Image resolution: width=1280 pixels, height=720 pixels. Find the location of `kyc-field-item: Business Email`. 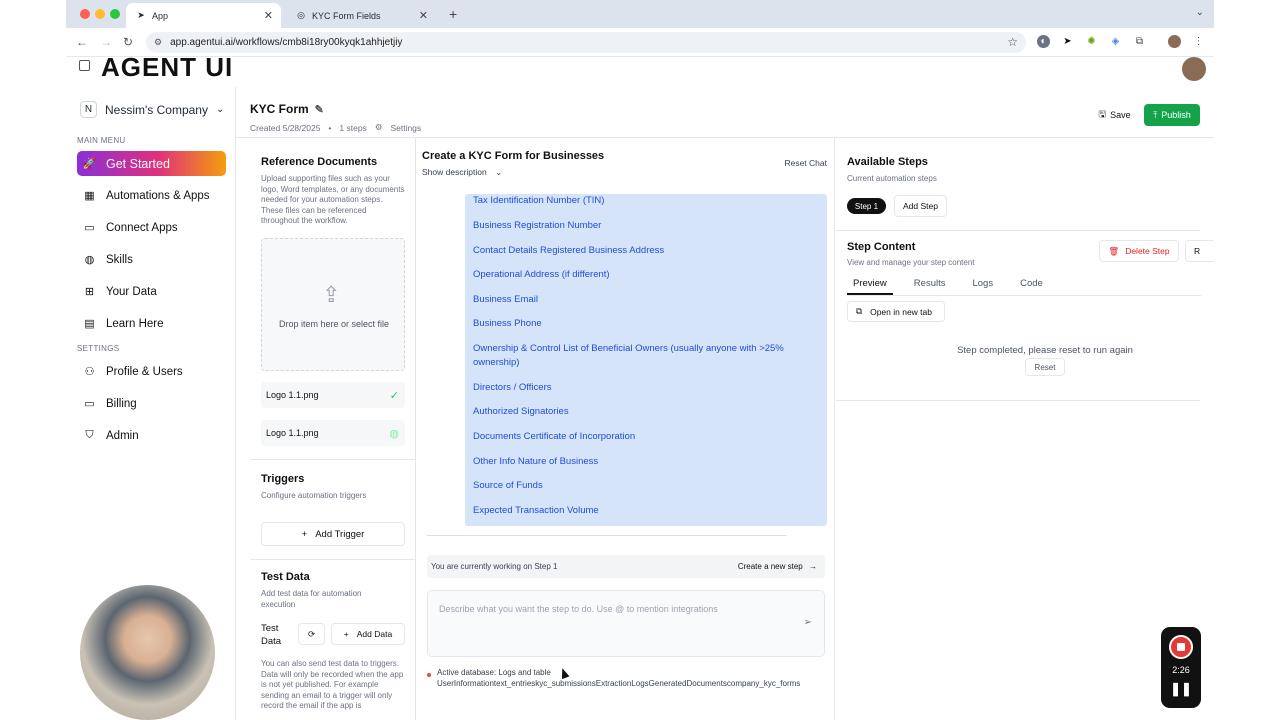

kyc-field-item: Business Email is located at coordinates (505, 299).